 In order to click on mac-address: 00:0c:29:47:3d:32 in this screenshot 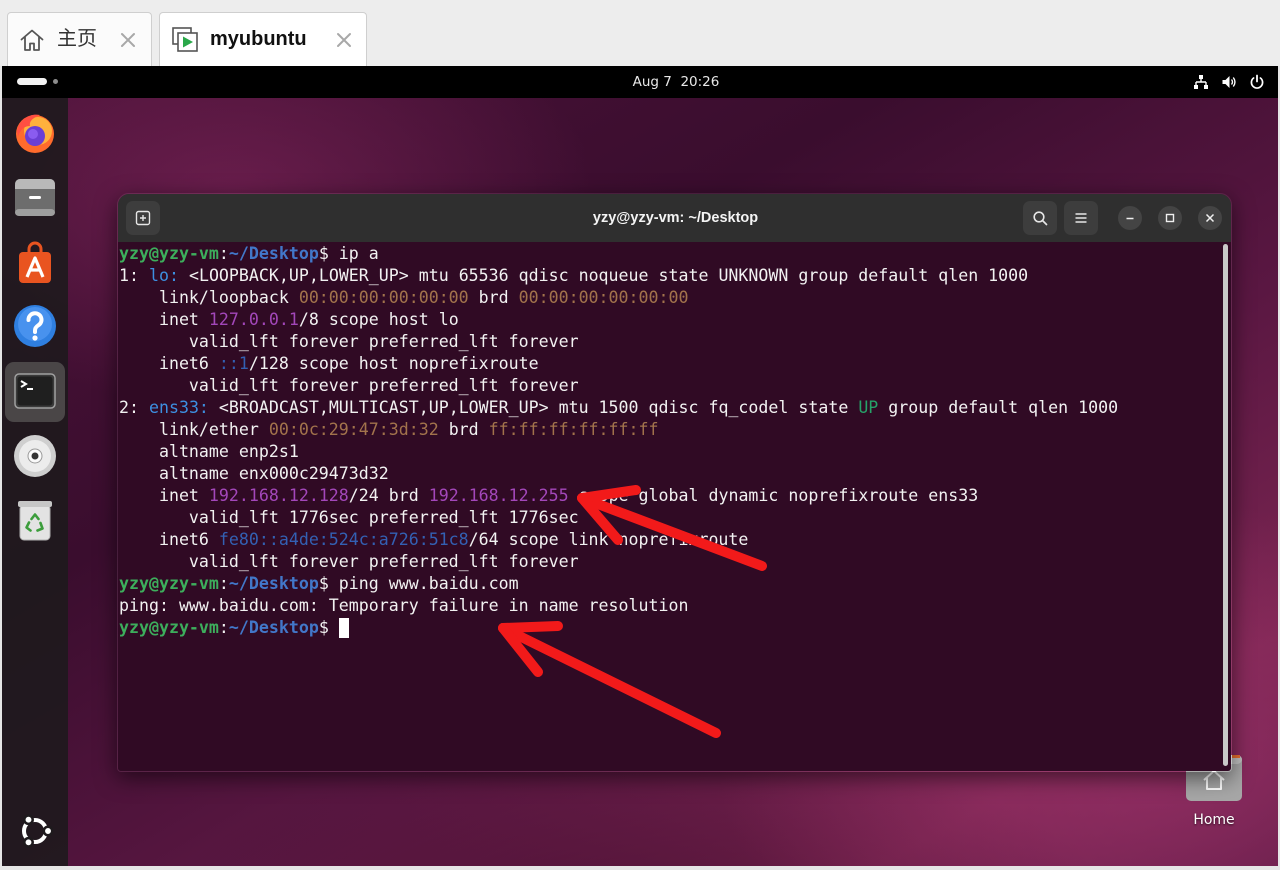, I will do `click(353, 429)`.